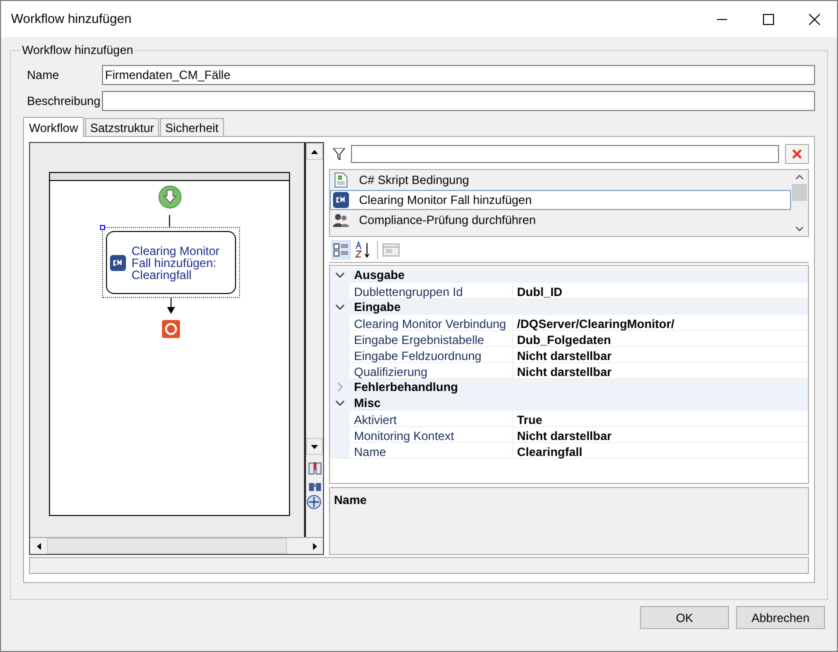 The image size is (838, 652). Describe the element at coordinates (458, 75) in the screenshot. I see `input-field: Firmendaten_CM_Fälle` at that location.